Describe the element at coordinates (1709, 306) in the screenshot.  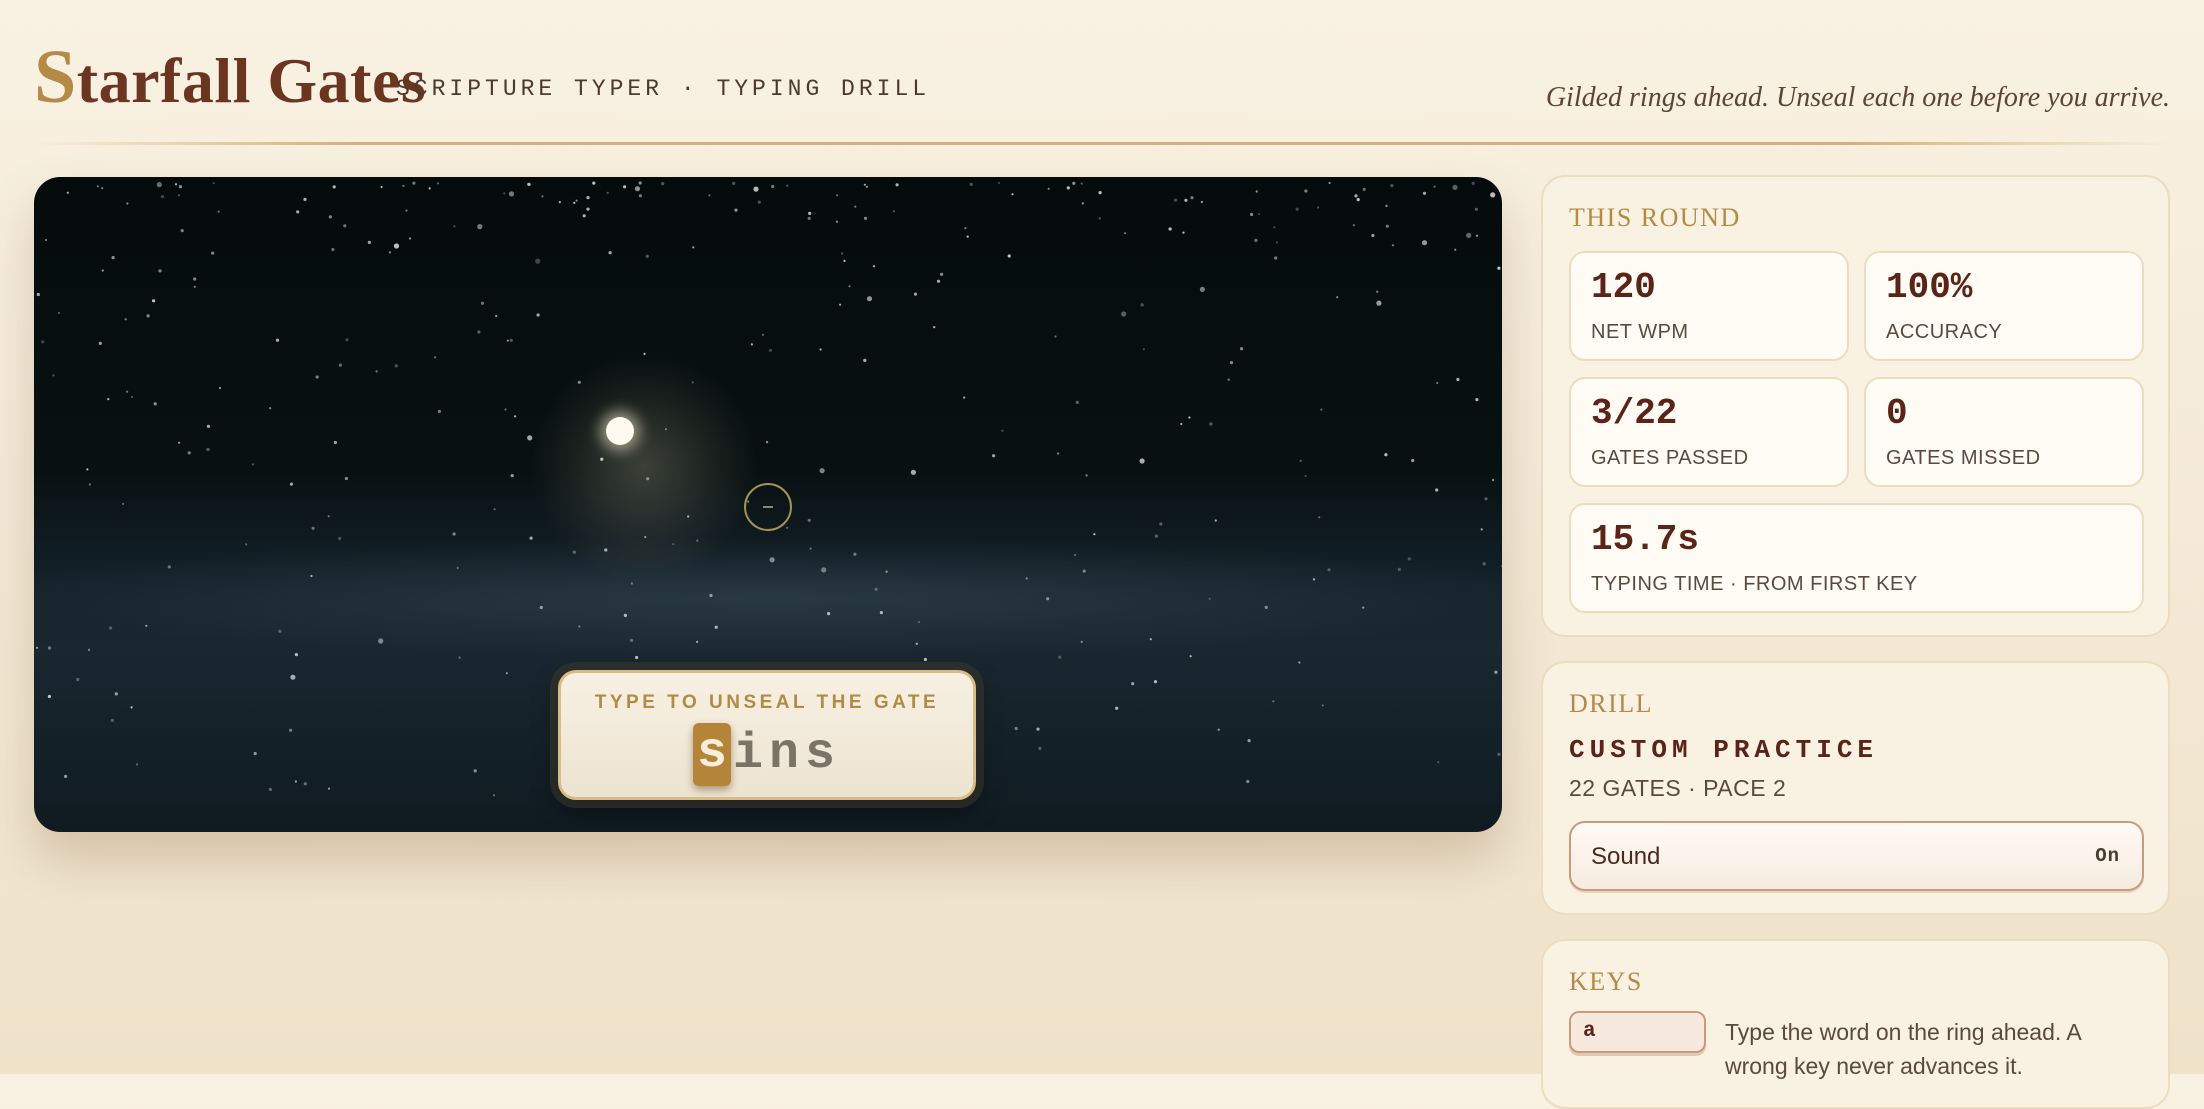
I see `stat-net-wpm: 120 NET WPM` at that location.